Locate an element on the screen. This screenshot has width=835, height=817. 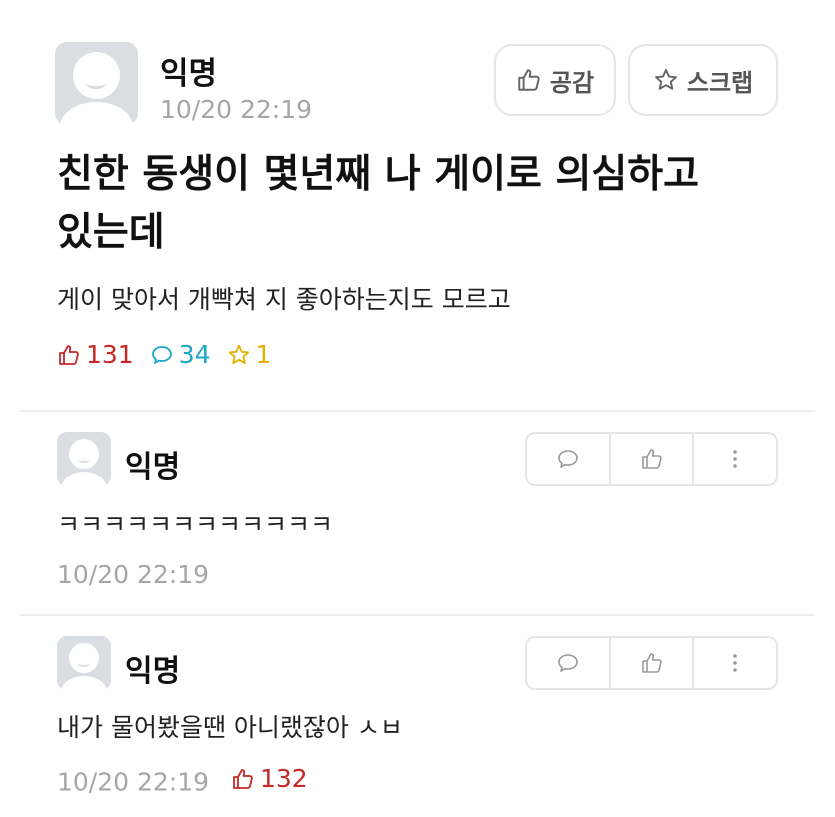
like-button: 공감 is located at coordinates (555, 80).